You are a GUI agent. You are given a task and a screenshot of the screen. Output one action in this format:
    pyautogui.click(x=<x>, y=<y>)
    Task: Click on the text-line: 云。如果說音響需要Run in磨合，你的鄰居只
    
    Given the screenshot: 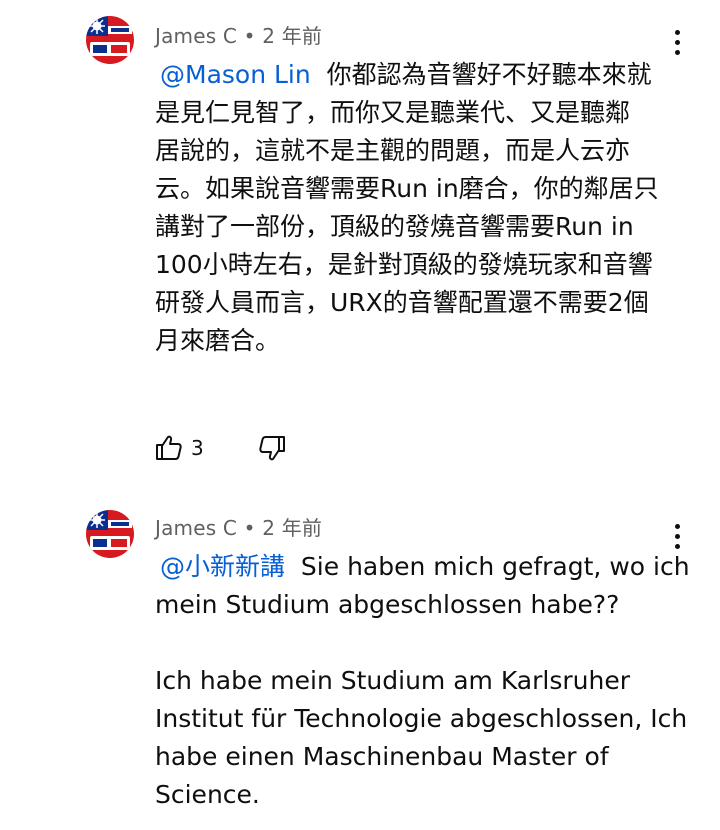 What is the action you would take?
    pyautogui.click(x=407, y=188)
    